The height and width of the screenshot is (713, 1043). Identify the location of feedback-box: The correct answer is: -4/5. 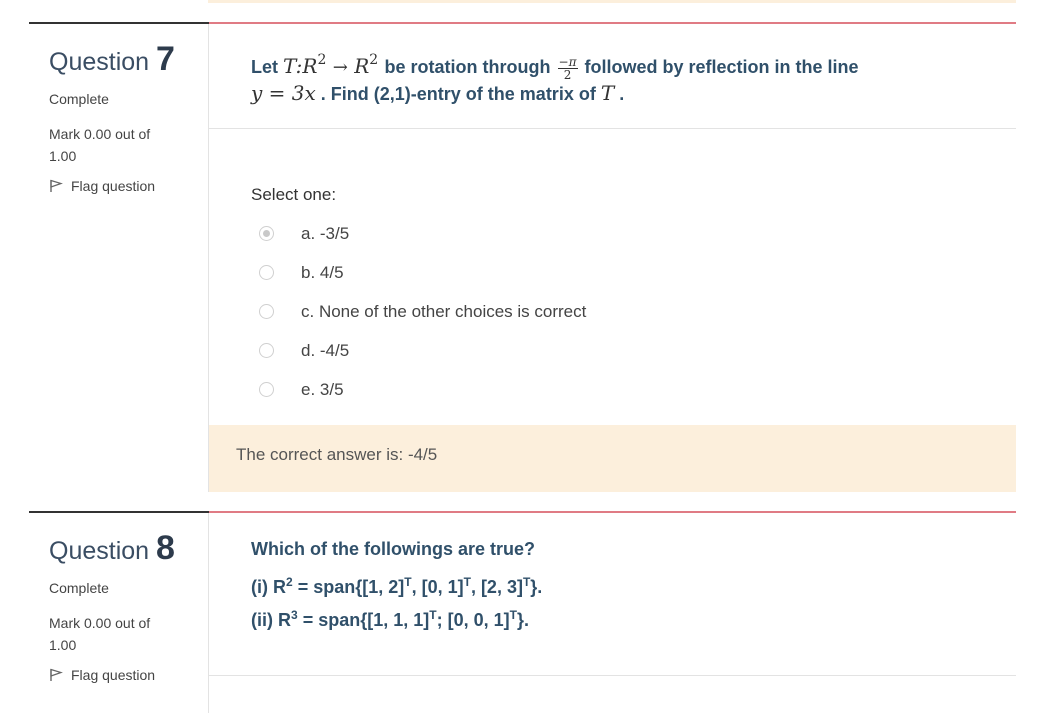
(612, 458).